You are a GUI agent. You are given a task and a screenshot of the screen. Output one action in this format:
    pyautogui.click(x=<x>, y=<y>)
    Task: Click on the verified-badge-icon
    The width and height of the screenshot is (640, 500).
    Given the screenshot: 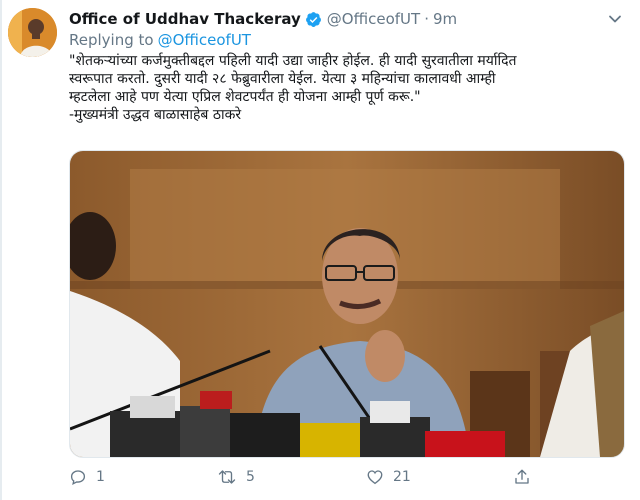 What is the action you would take?
    pyautogui.click(x=313, y=19)
    